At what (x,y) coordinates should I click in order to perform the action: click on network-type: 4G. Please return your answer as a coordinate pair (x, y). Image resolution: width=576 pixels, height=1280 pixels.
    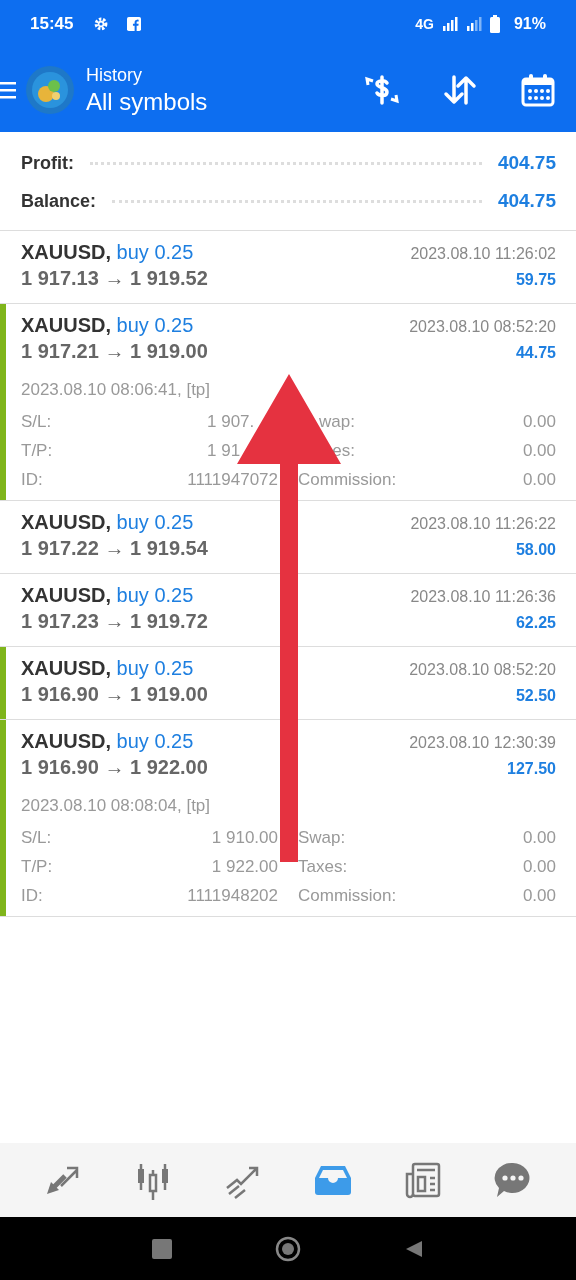
    Looking at the image, I should click on (424, 24).